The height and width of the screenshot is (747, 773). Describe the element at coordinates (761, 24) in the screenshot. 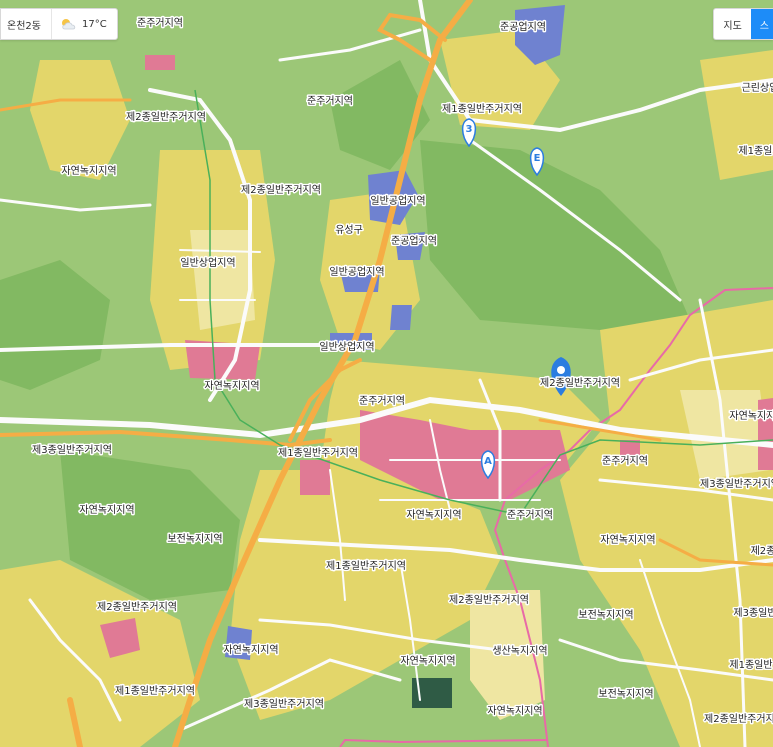

I see `map-type-satellite-button: 스` at that location.